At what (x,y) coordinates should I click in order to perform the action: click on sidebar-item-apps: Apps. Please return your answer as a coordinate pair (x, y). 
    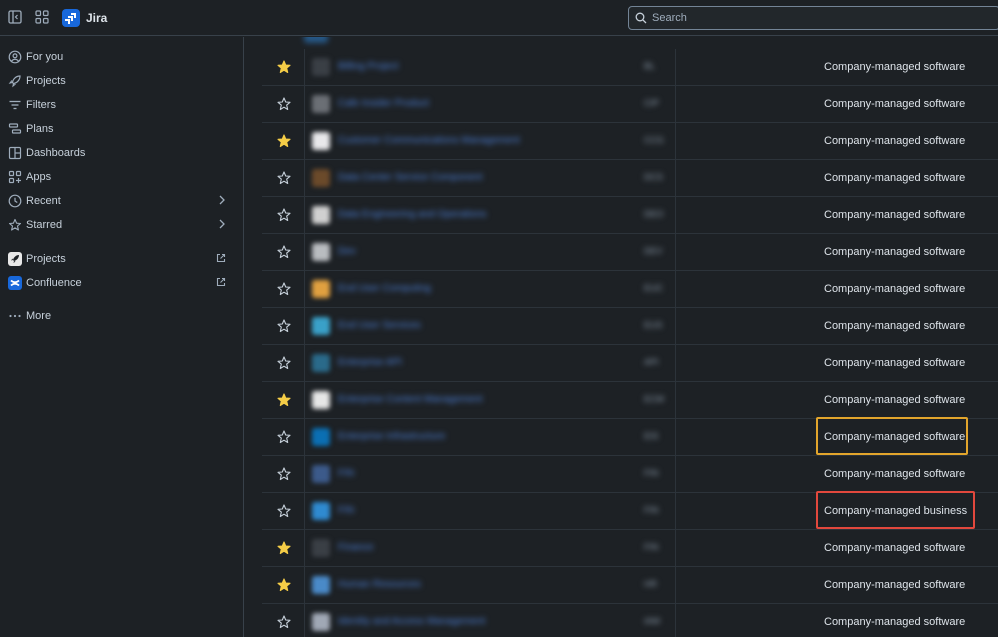
    Looking at the image, I should click on (121, 177).